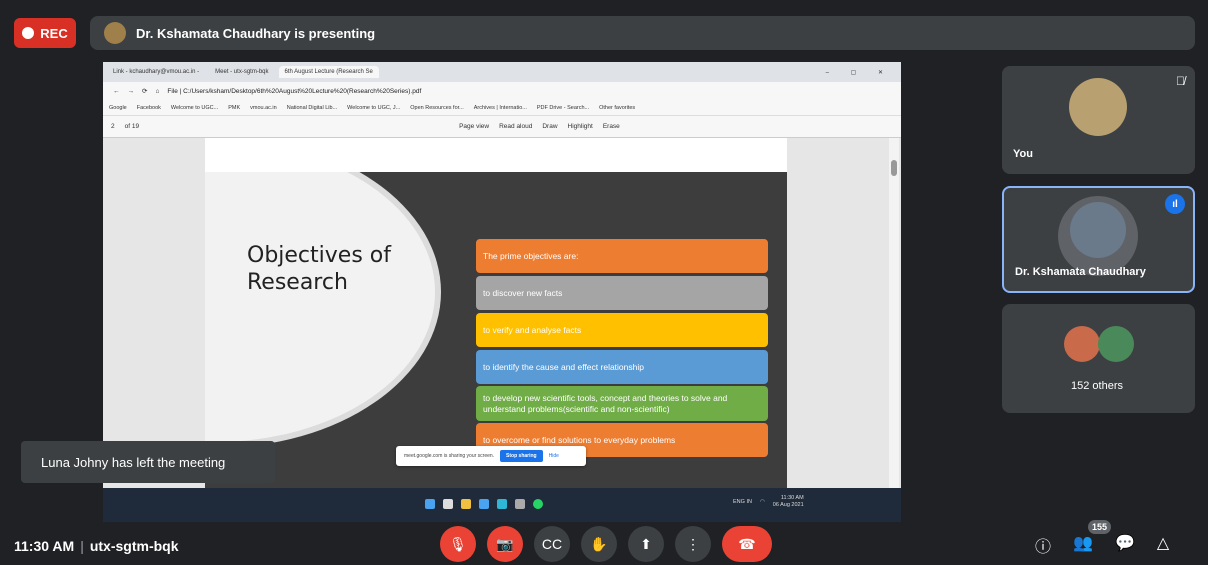  Describe the element at coordinates (430, 504) in the screenshot. I see `start-icon` at that location.